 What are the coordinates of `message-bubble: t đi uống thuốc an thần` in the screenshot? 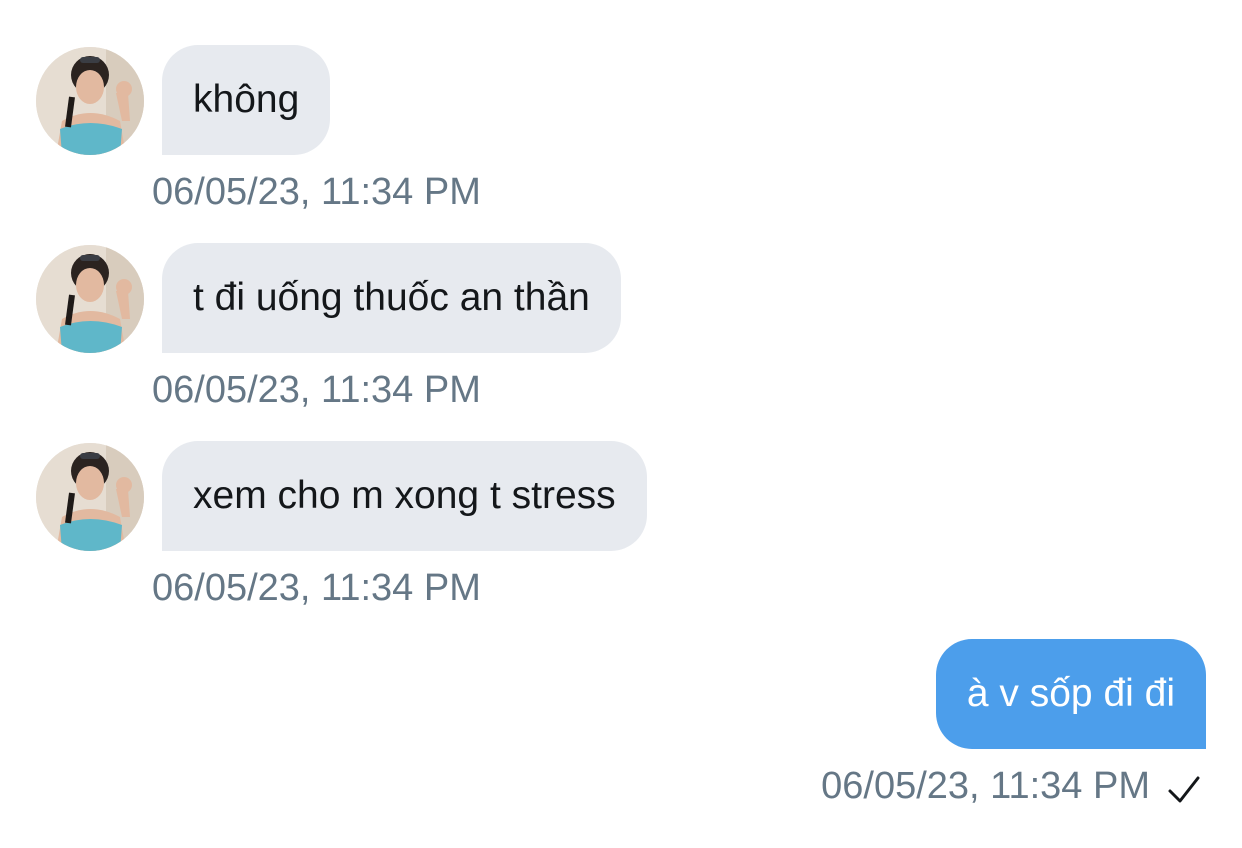 It's located at (391, 298).